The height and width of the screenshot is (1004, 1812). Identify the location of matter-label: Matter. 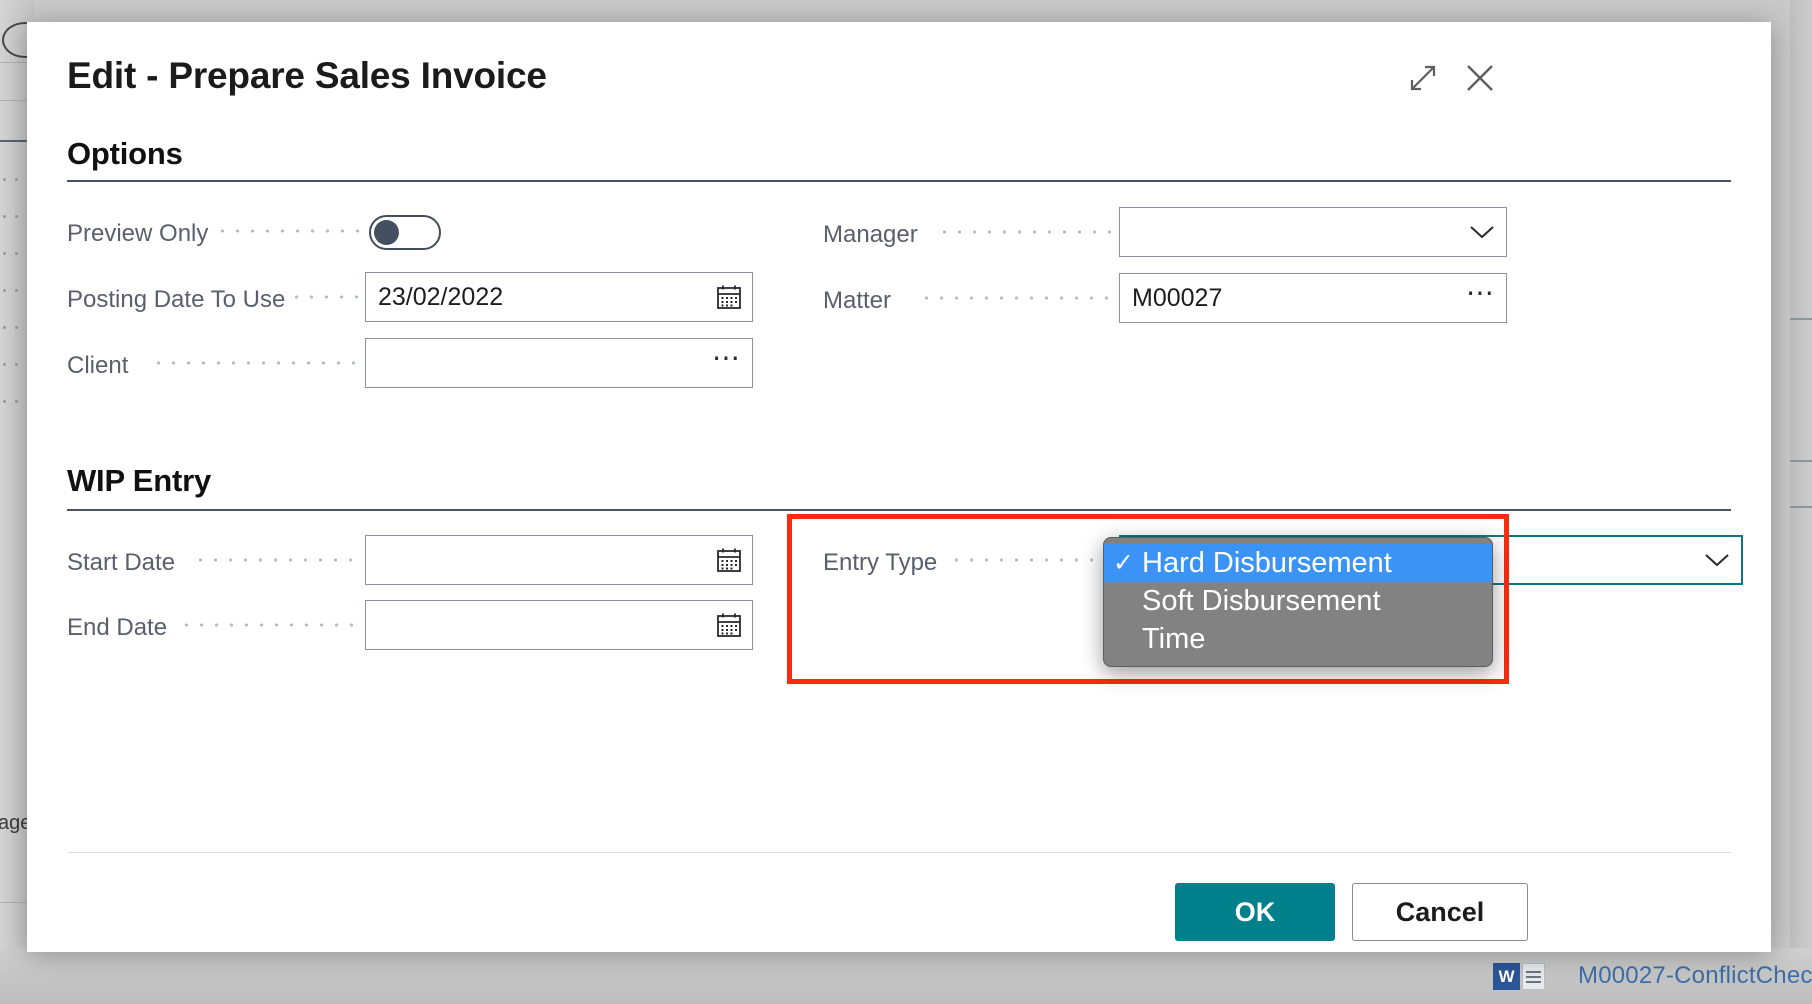
(857, 300).